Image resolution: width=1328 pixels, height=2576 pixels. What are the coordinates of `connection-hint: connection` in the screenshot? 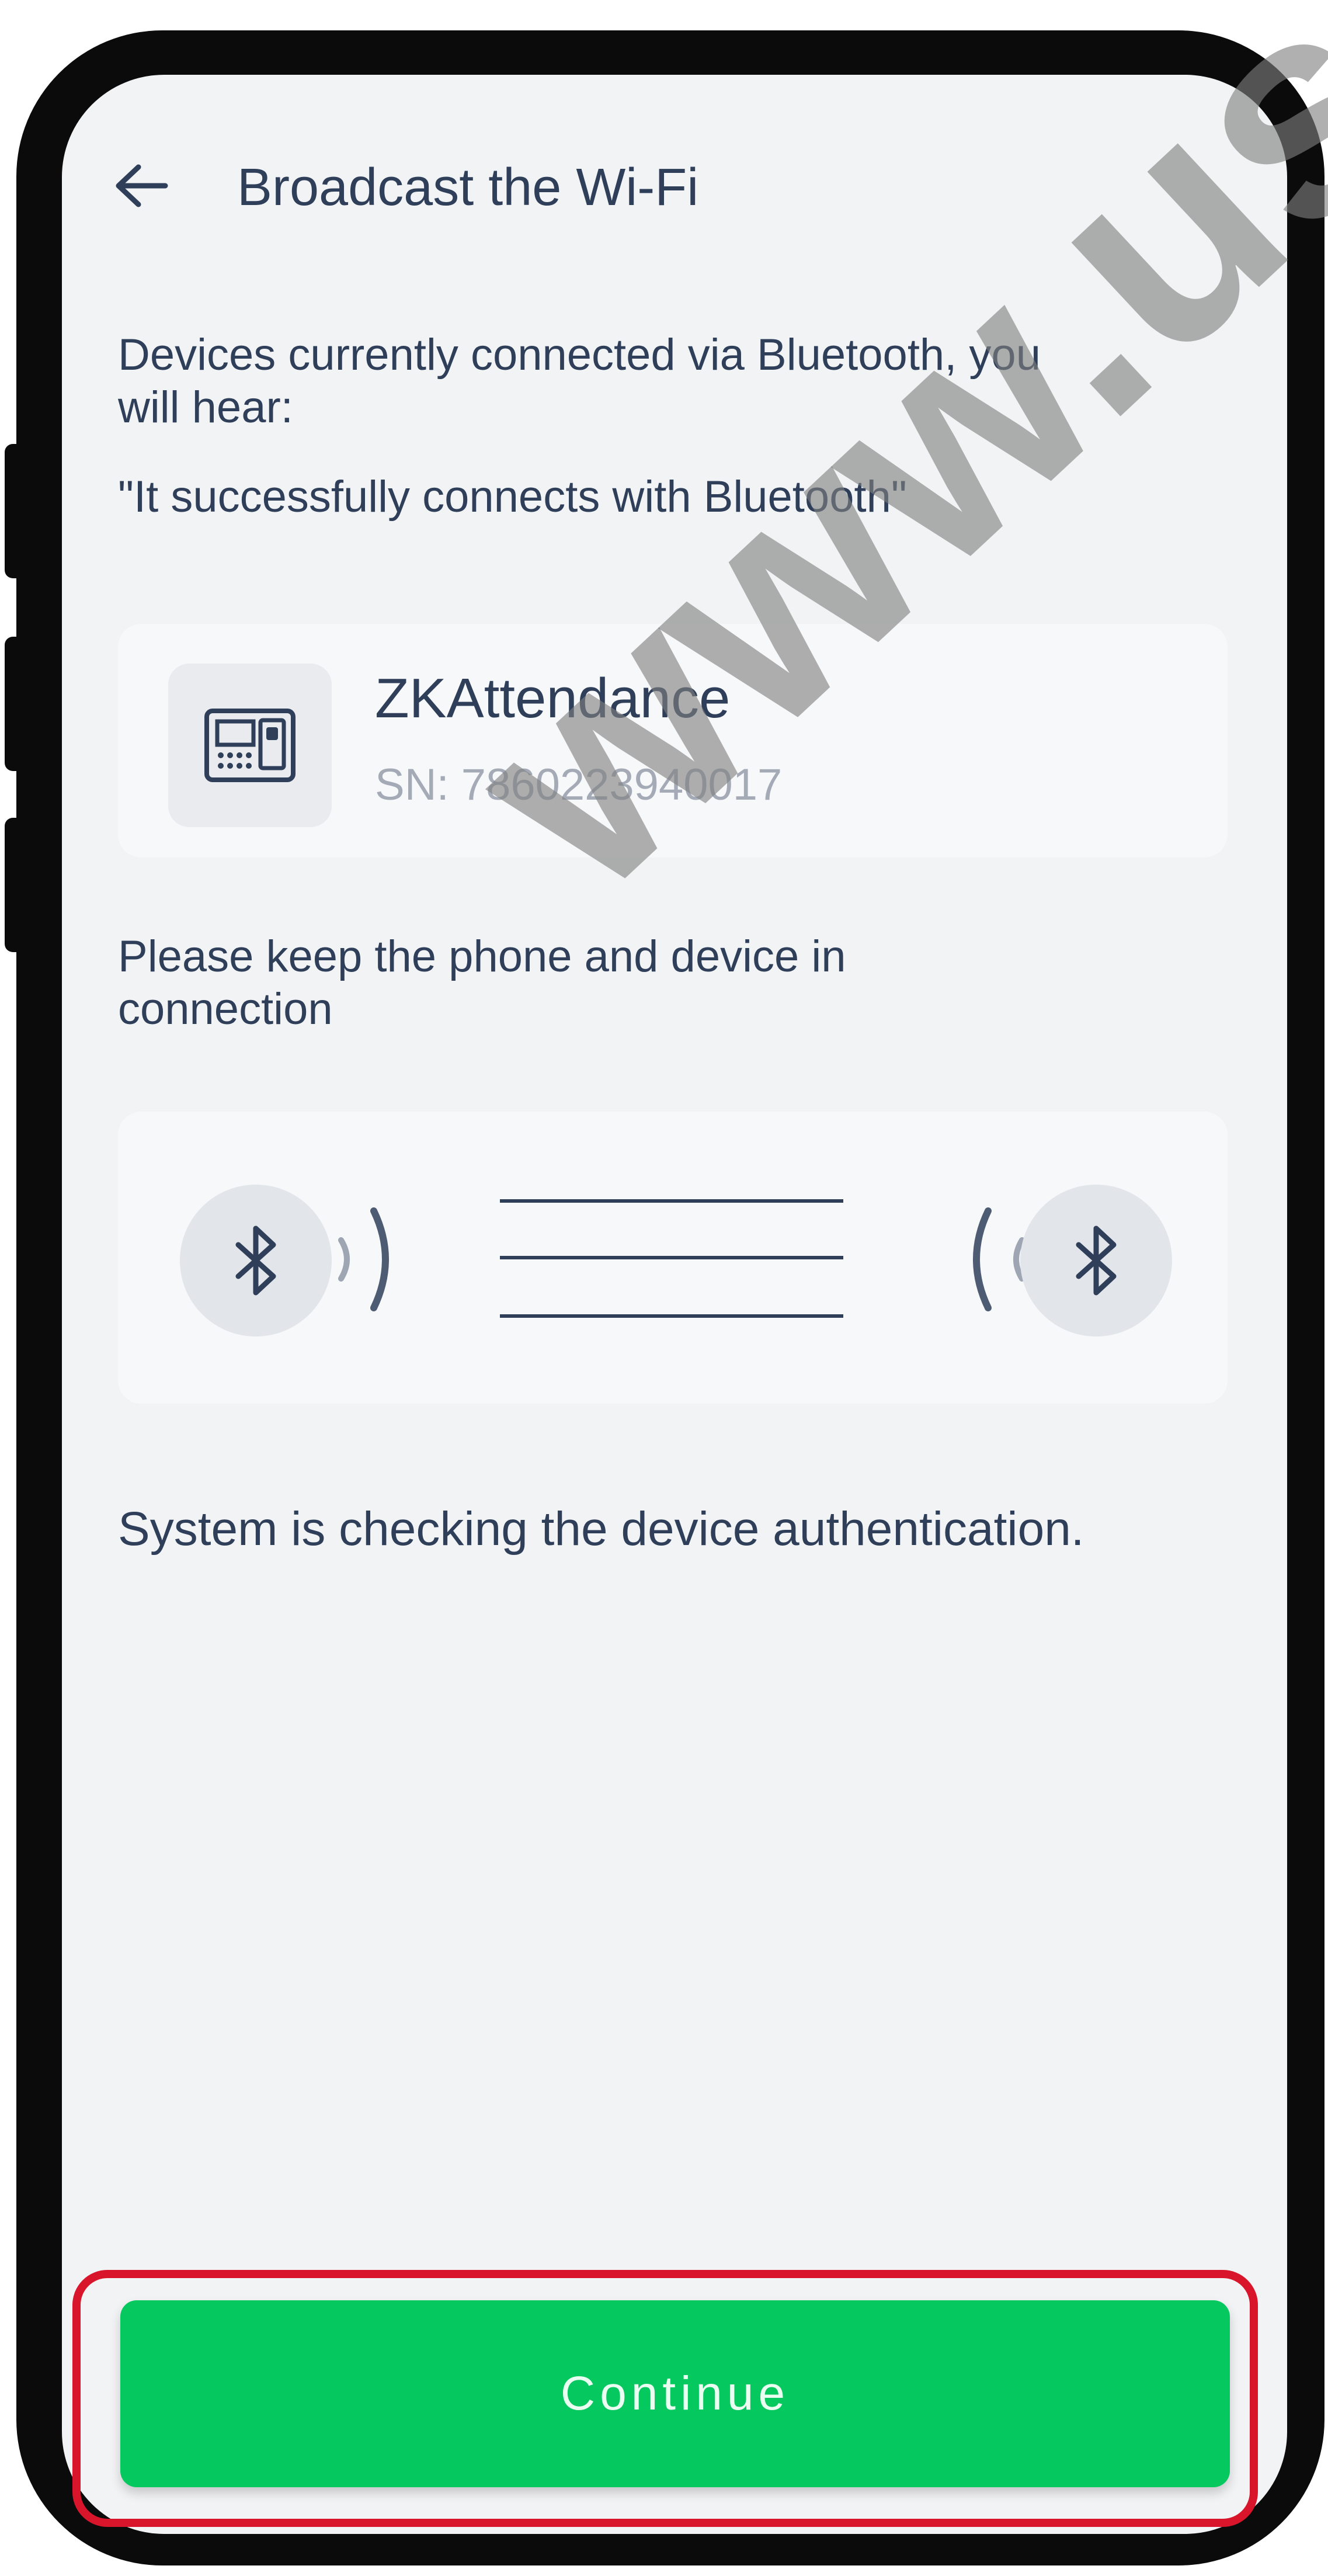 It's located at (225, 1009).